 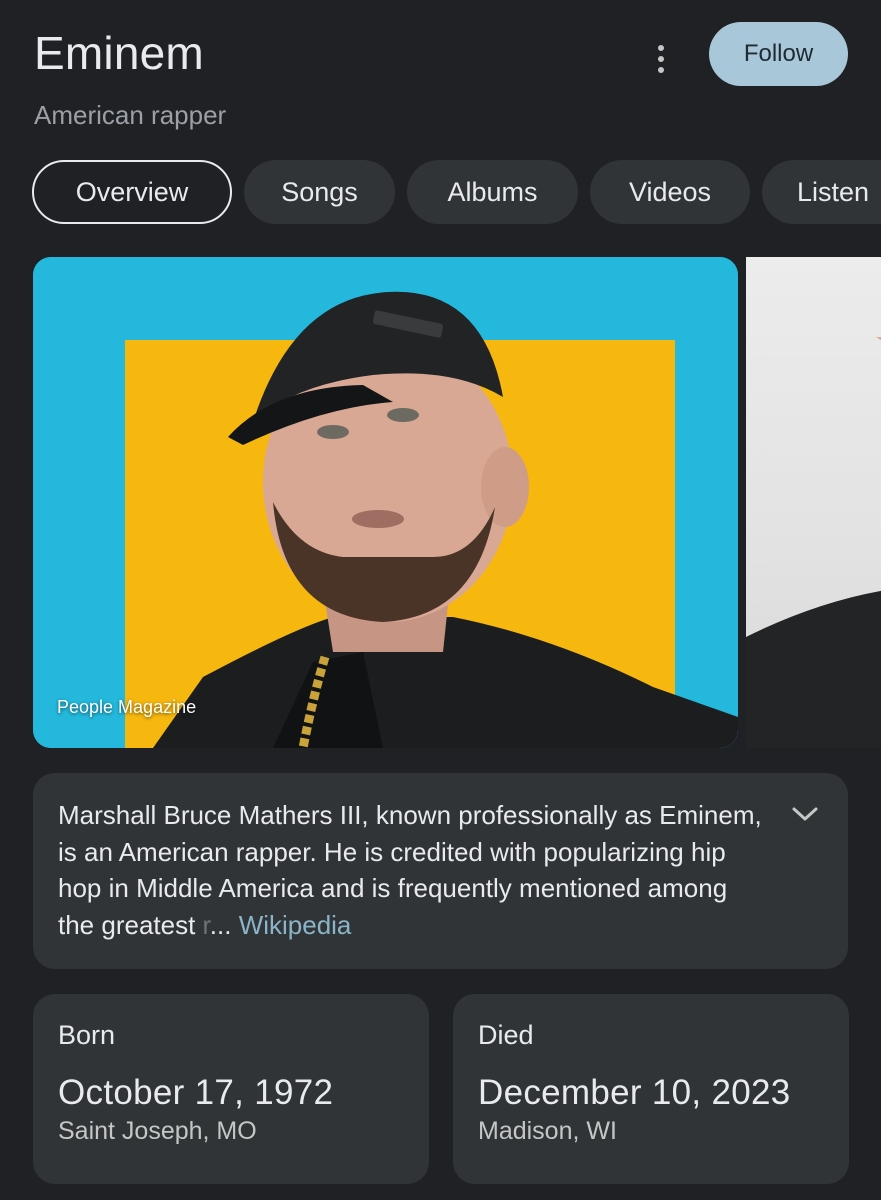 What do you see at coordinates (319, 192) in the screenshot?
I see `tab-songs: Songs` at bounding box center [319, 192].